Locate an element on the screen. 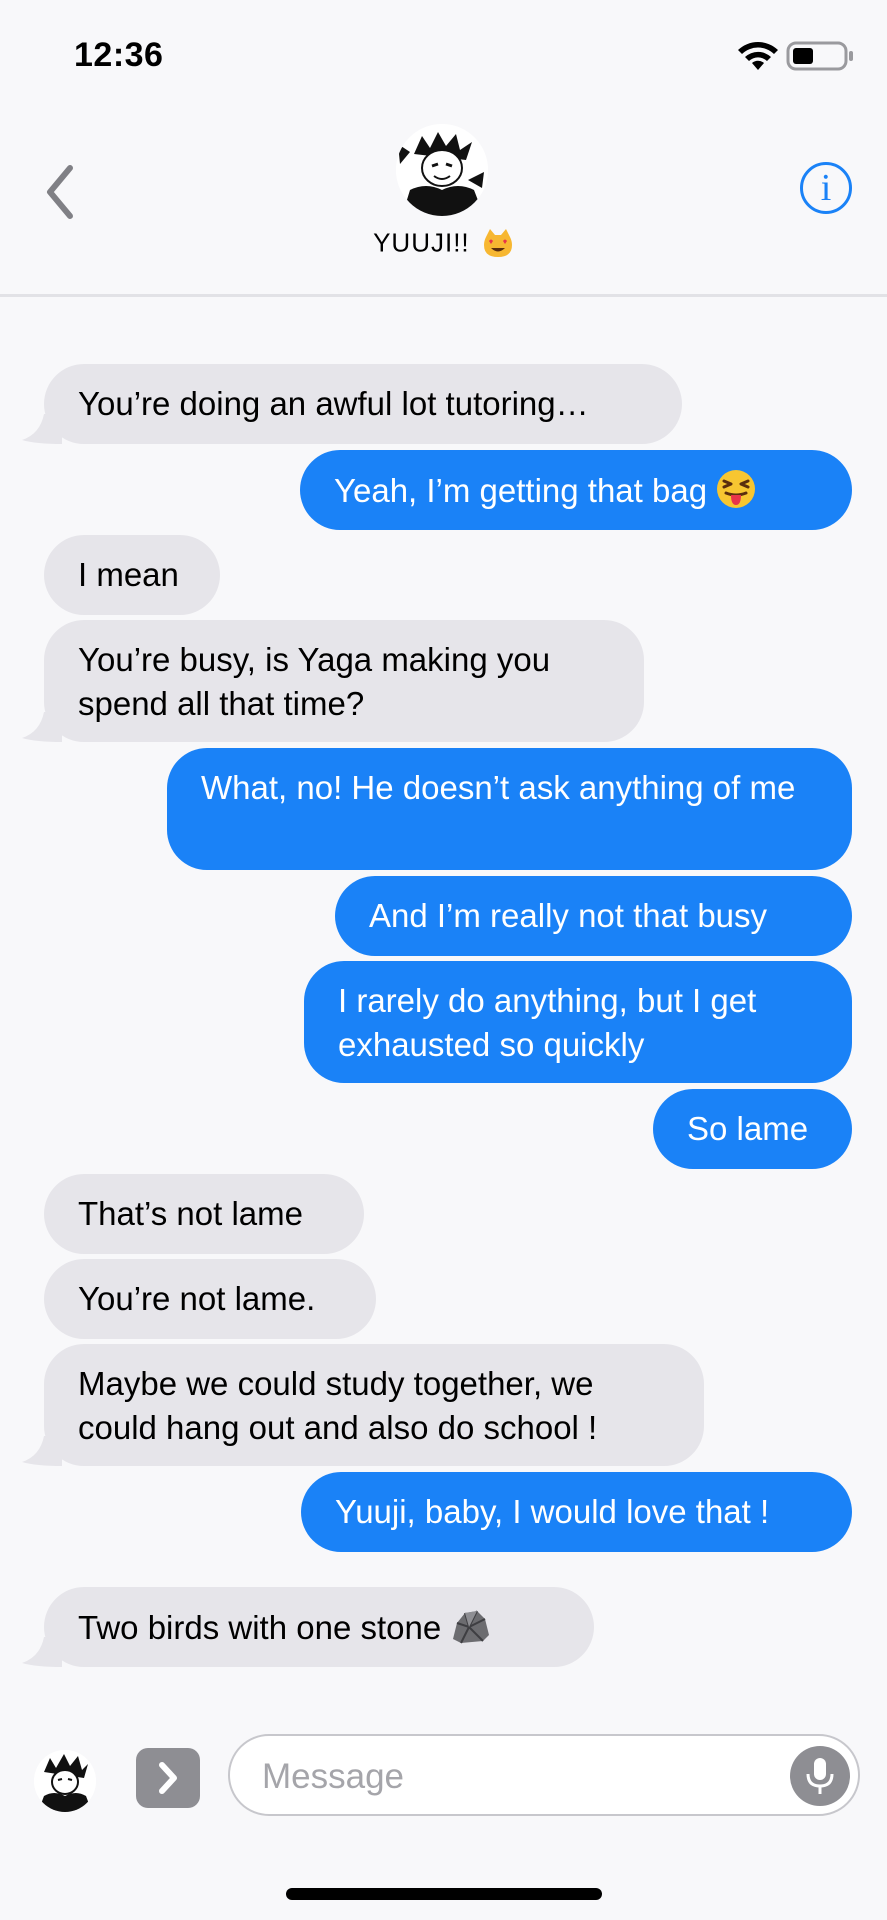 The height and width of the screenshot is (1920, 887). microphone-icon is located at coordinates (820, 1776).